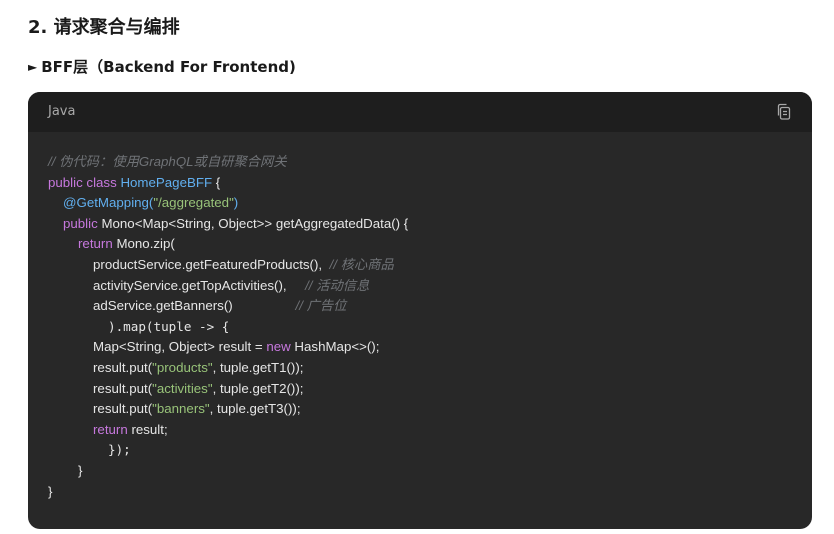  Describe the element at coordinates (420, 409) in the screenshot. I see `code-line: result.put("banners", tuple.getT3());` at that location.